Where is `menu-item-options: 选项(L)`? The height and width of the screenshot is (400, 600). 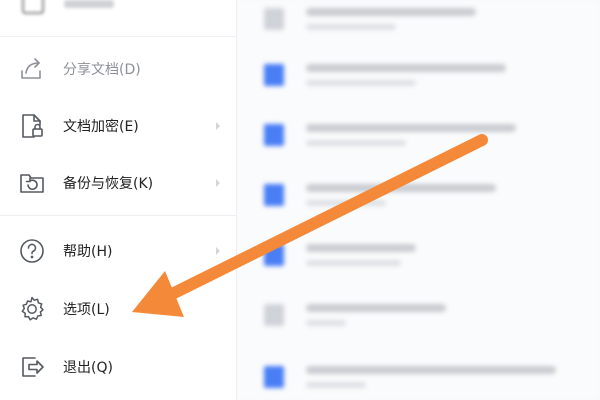
menu-item-options: 选项(L) is located at coordinates (118, 309).